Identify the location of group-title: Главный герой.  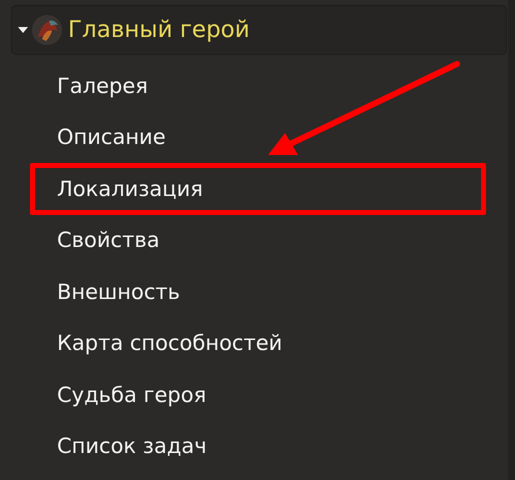
(159, 30).